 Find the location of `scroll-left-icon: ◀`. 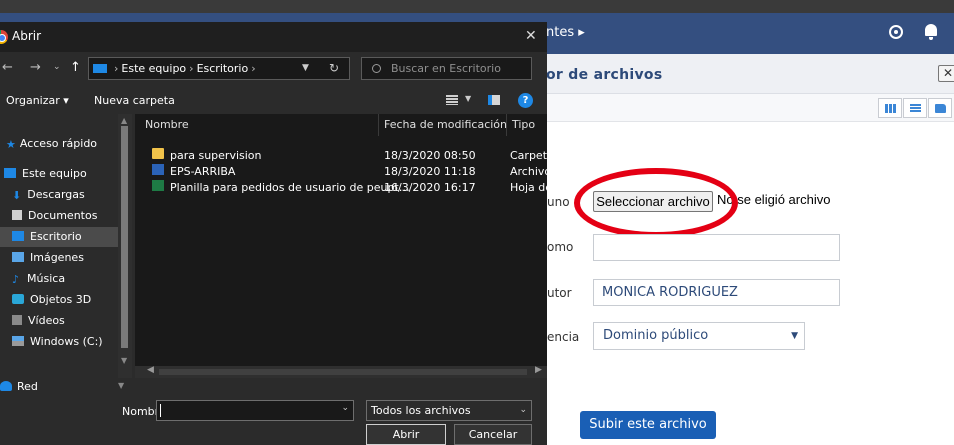

scroll-left-icon: ◀ is located at coordinates (150, 370).